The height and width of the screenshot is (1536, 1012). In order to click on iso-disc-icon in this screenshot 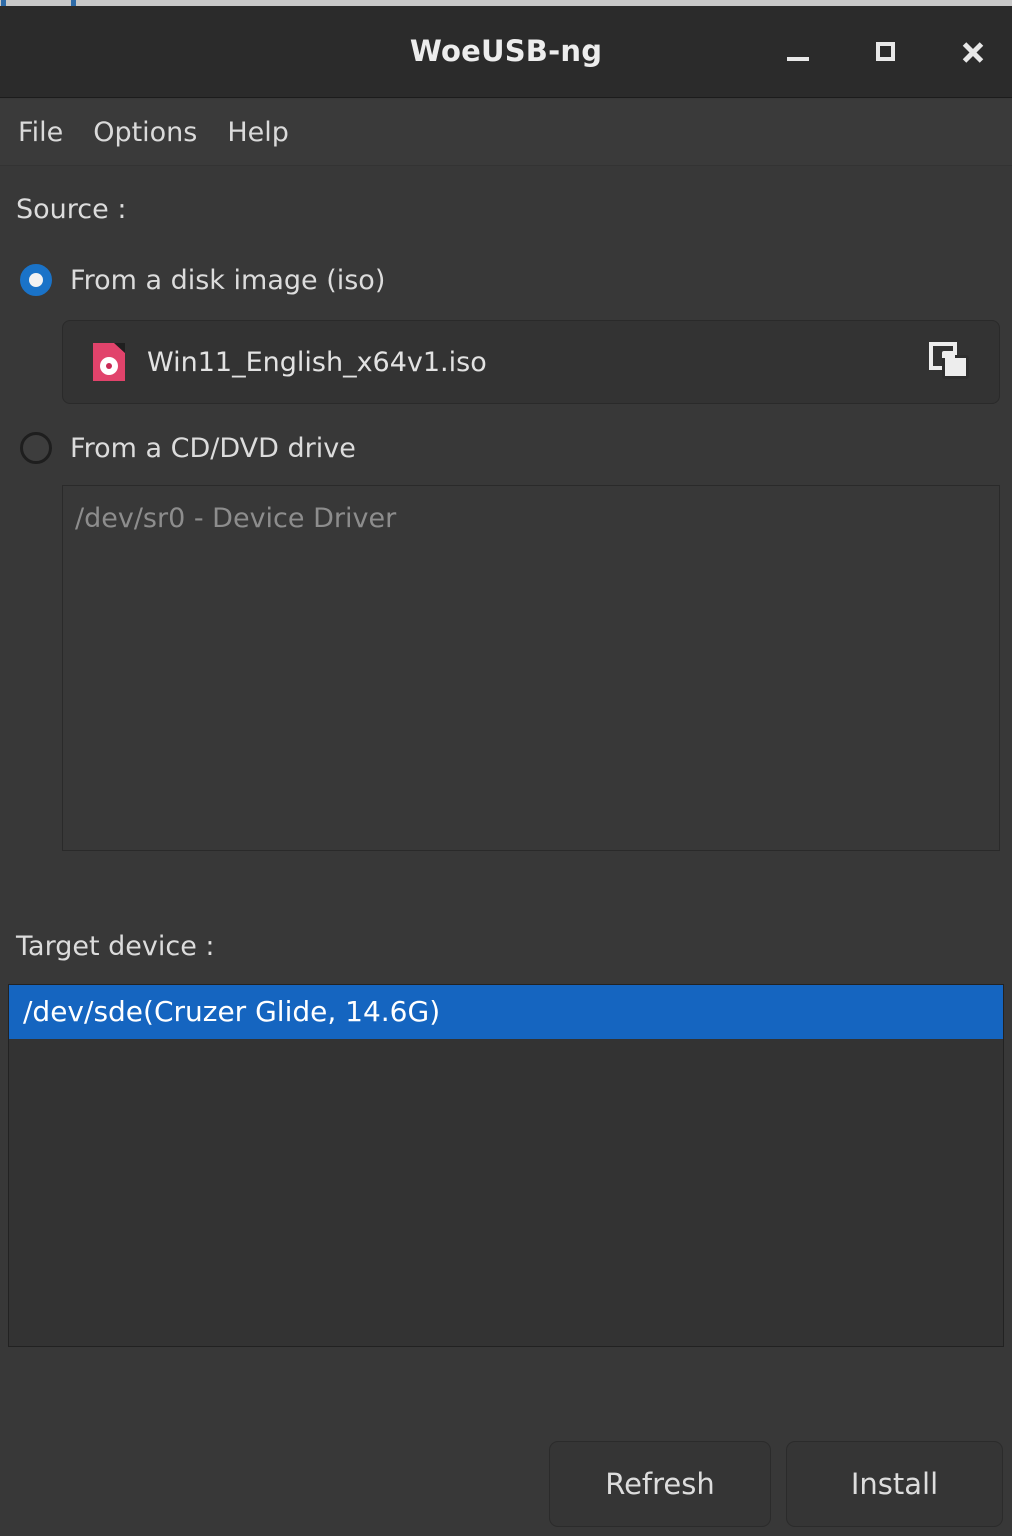, I will do `click(109, 362)`.